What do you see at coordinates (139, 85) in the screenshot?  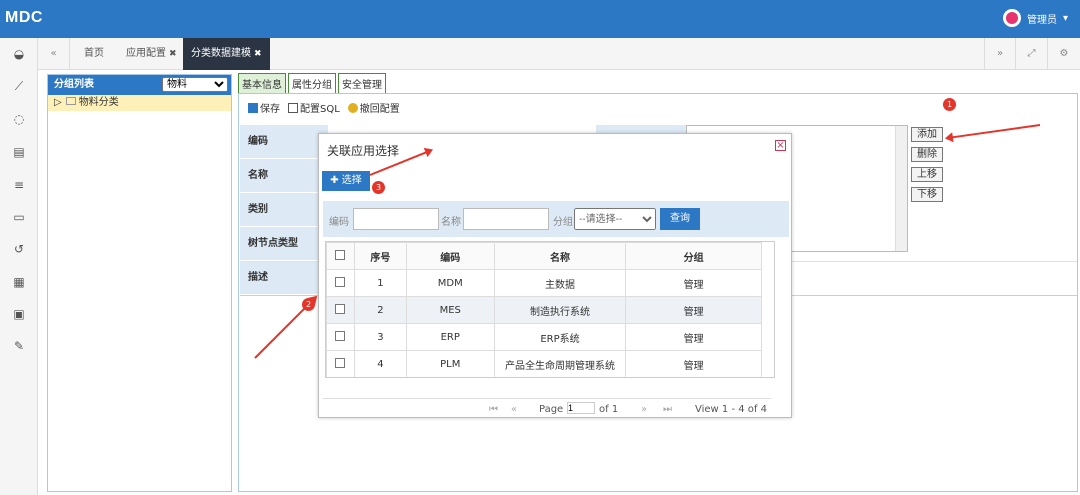 I see `group-list-header: 分组列表 物料` at bounding box center [139, 85].